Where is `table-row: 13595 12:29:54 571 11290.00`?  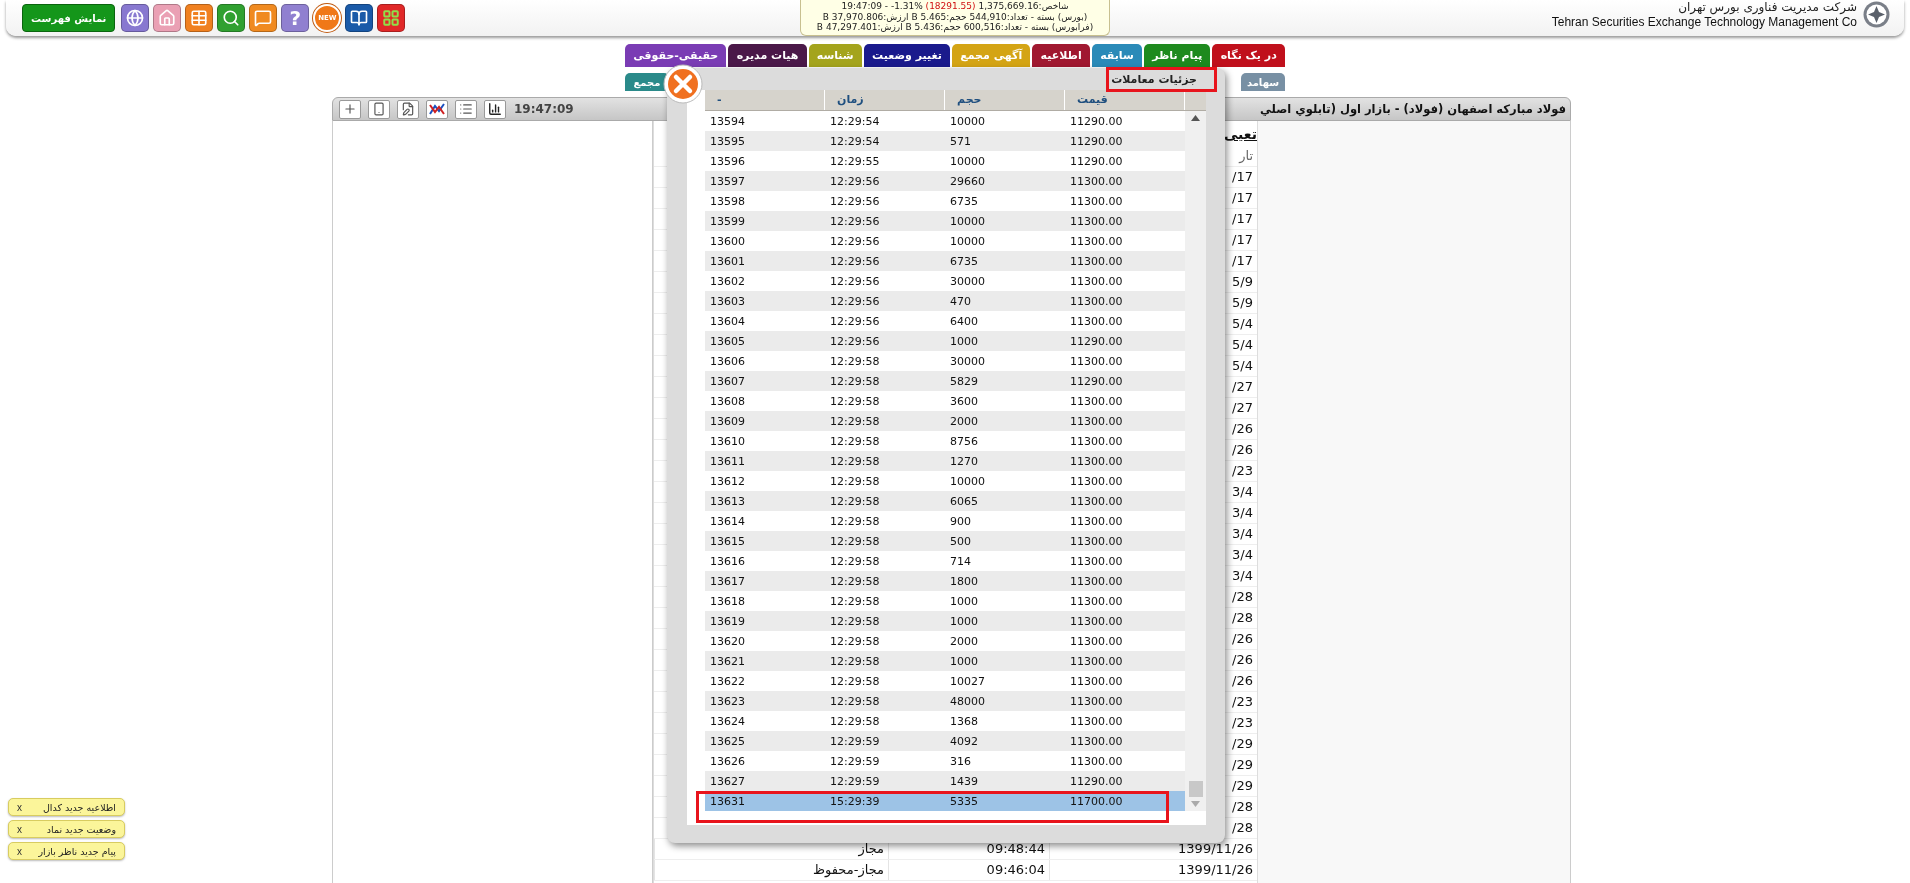 table-row: 13595 12:29:54 571 11290.00 is located at coordinates (945, 141).